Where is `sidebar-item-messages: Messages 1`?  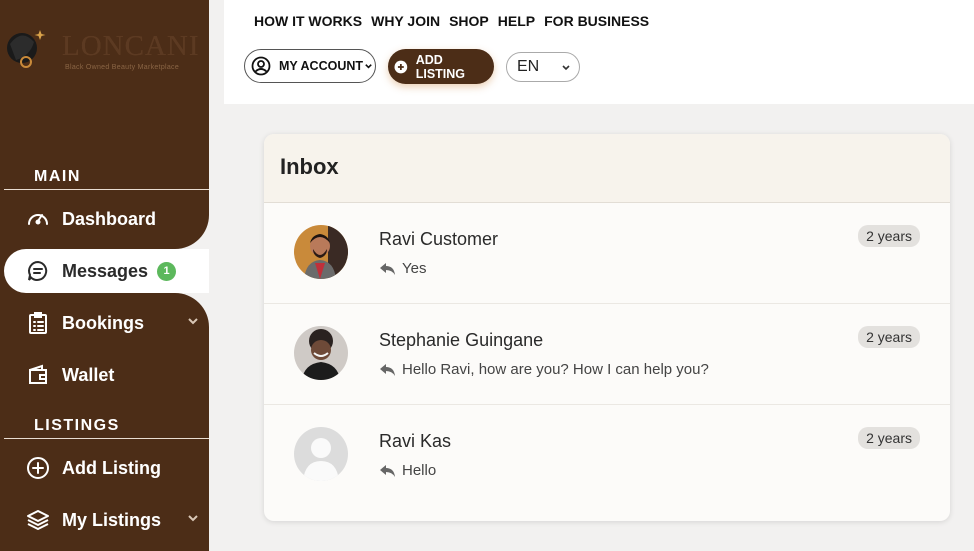 sidebar-item-messages: Messages 1 is located at coordinates (106, 271).